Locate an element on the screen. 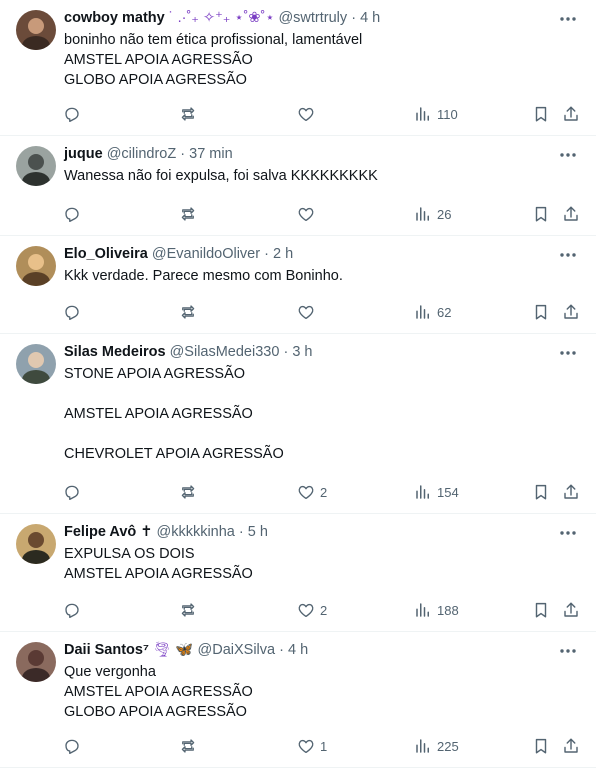  timestamp: 2 h is located at coordinates (283, 254).